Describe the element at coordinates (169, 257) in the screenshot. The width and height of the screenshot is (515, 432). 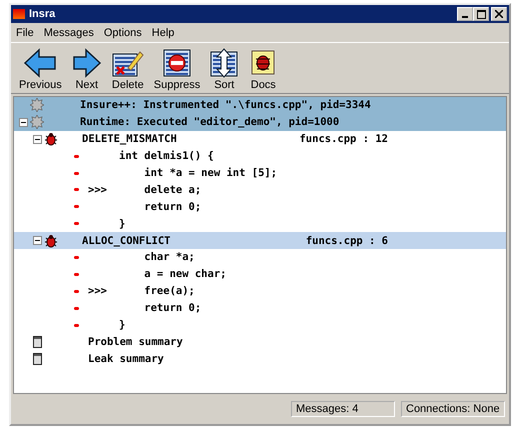
I see `code-line: char *a;` at that location.